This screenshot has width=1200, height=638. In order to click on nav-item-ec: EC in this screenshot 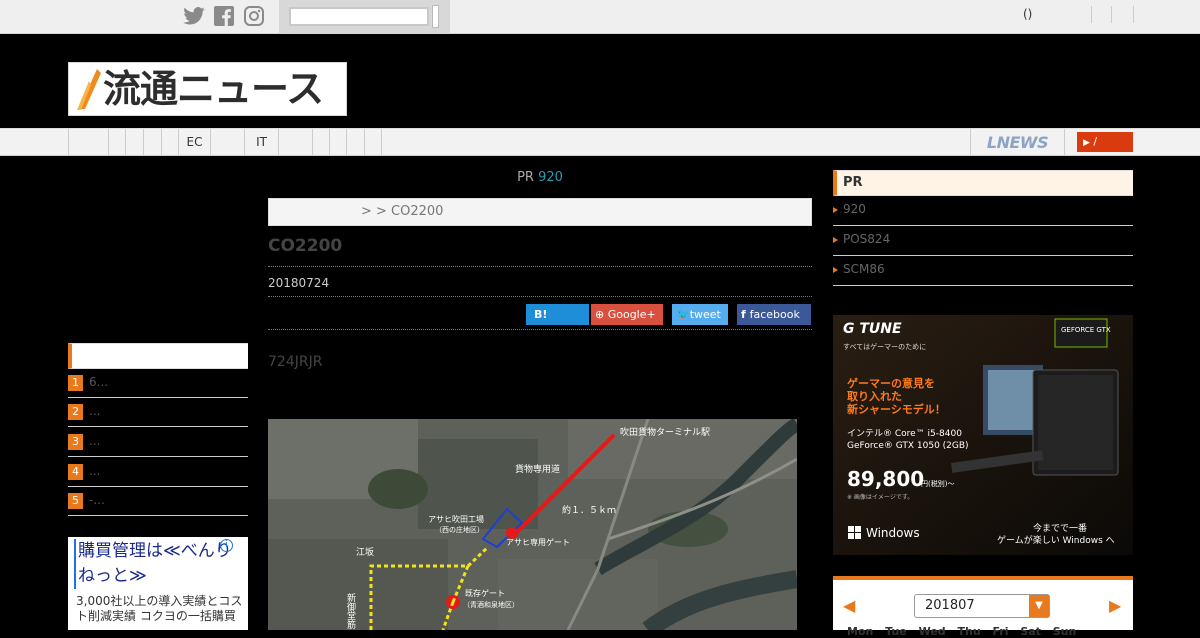, I will do `click(194, 142)`.